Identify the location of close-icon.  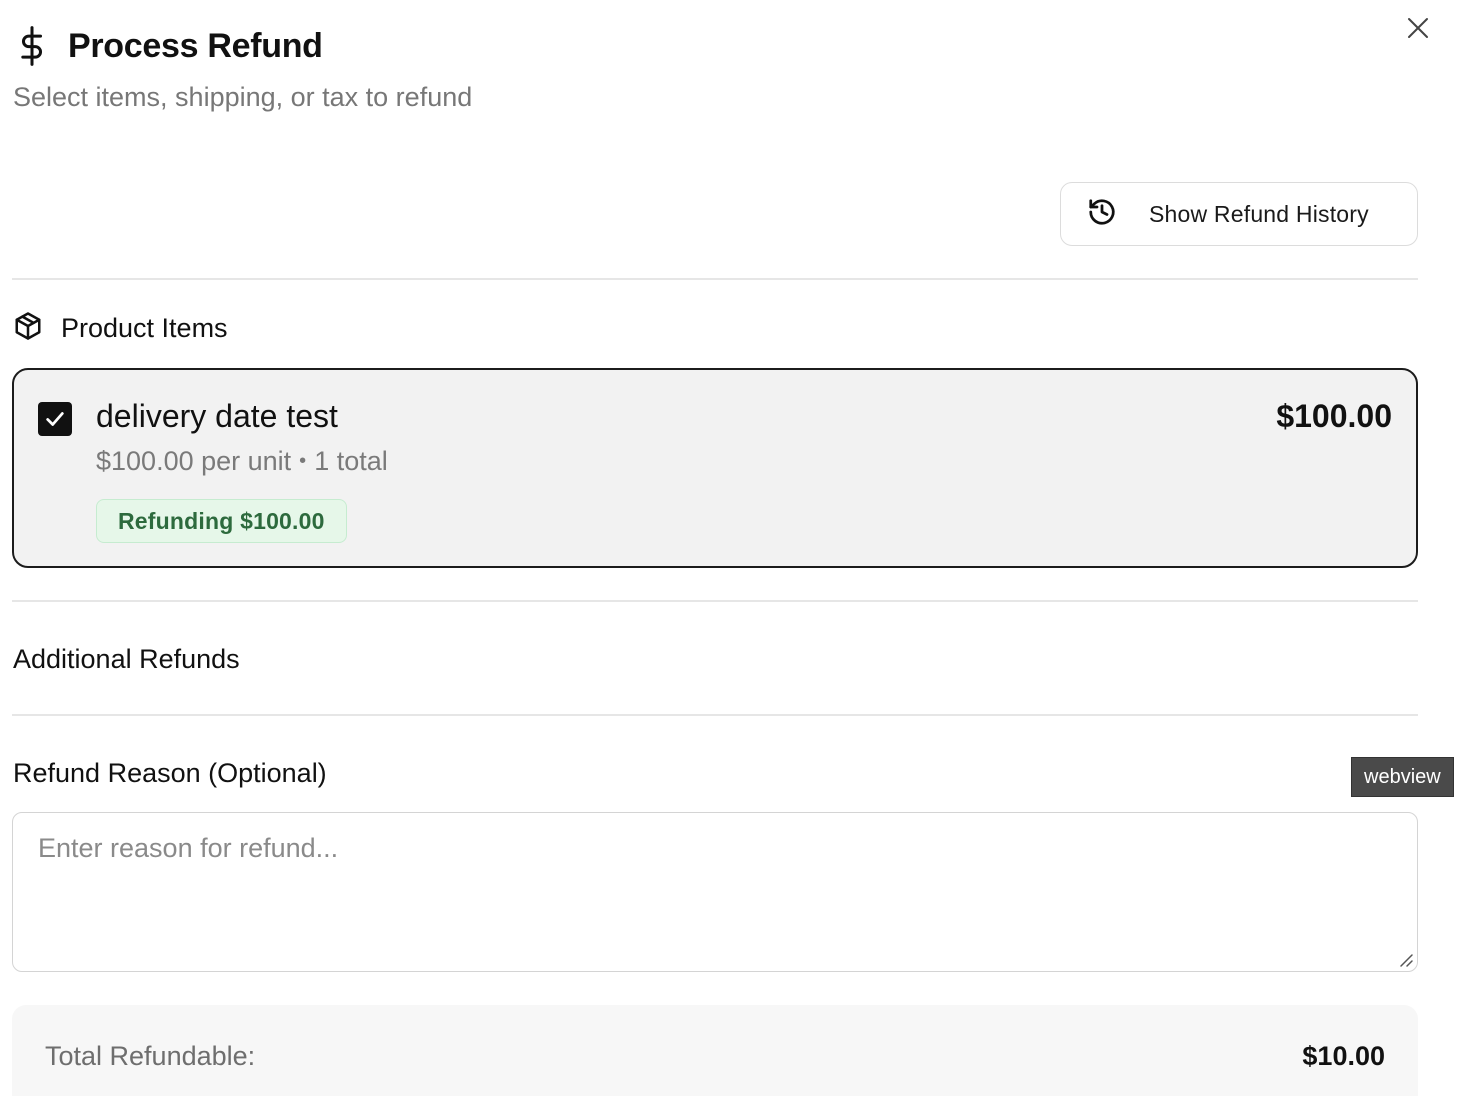
(1418, 28).